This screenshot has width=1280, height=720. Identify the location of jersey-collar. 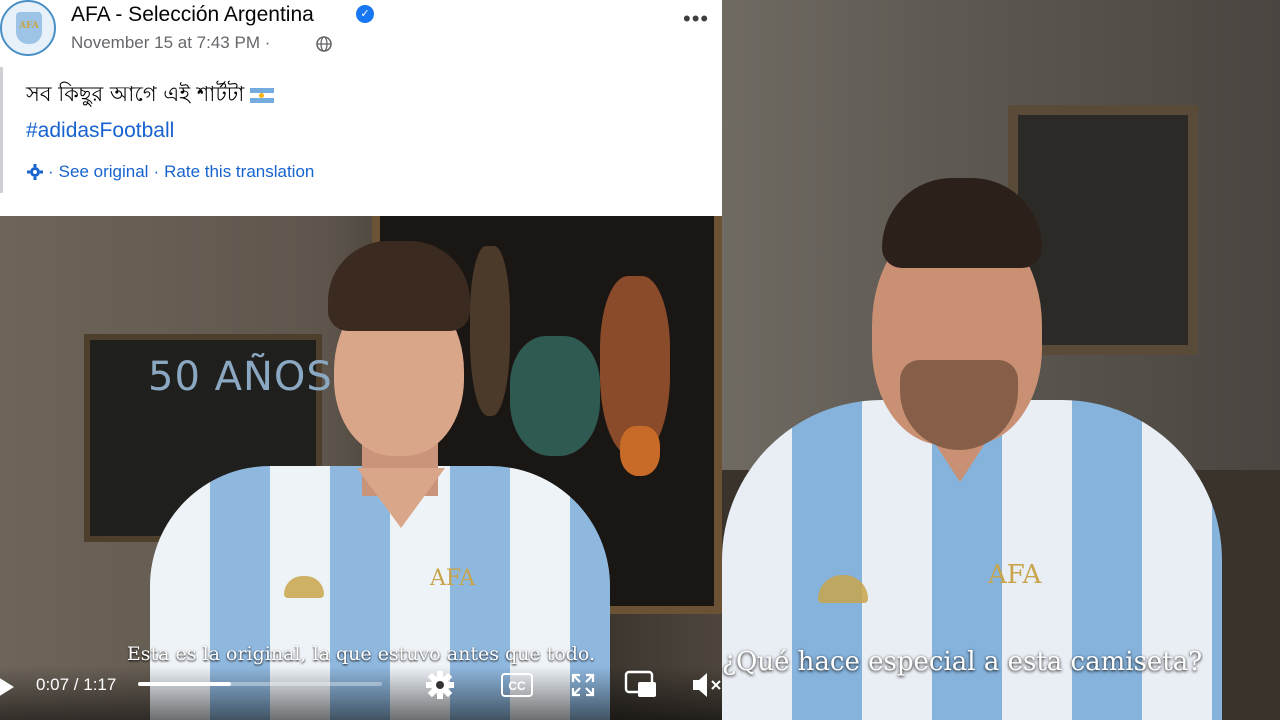
(401, 498).